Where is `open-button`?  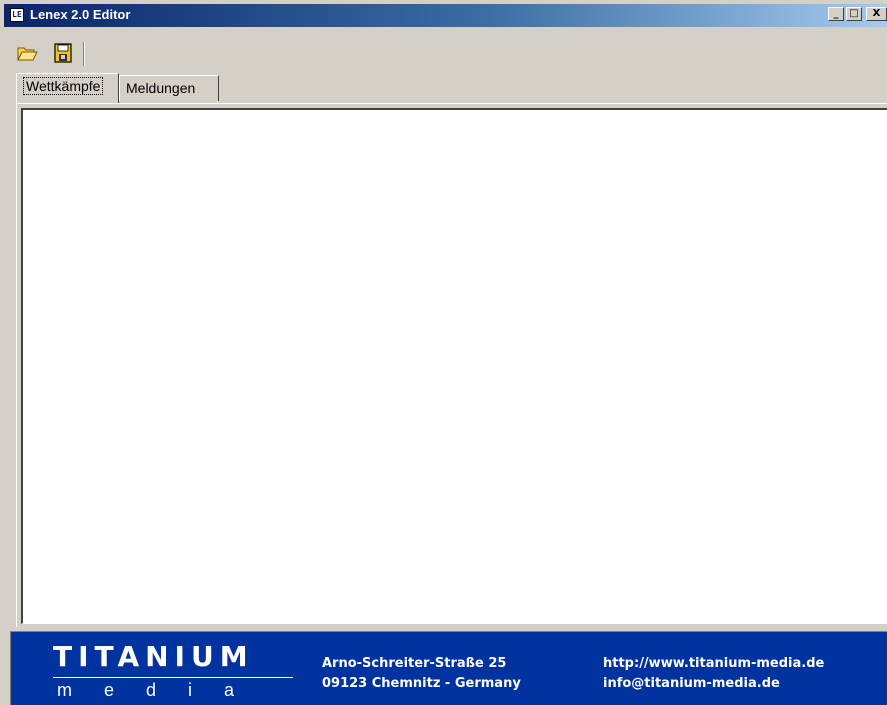
open-button is located at coordinates (27, 53).